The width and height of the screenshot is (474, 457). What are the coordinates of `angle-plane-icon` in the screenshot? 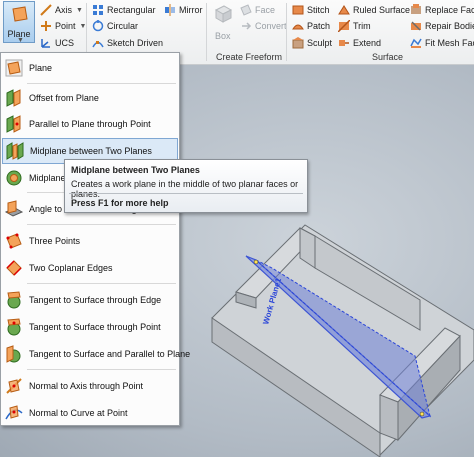 It's located at (14, 209).